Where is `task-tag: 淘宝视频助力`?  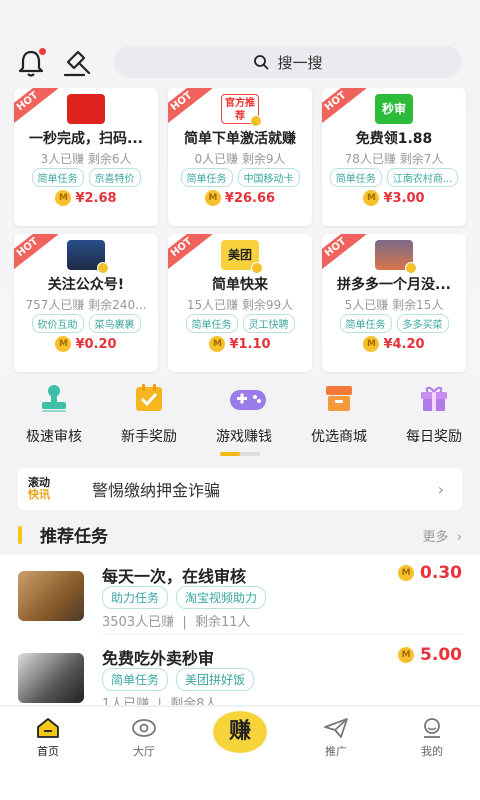
task-tag: 淘宝视频助力 is located at coordinates (221, 597).